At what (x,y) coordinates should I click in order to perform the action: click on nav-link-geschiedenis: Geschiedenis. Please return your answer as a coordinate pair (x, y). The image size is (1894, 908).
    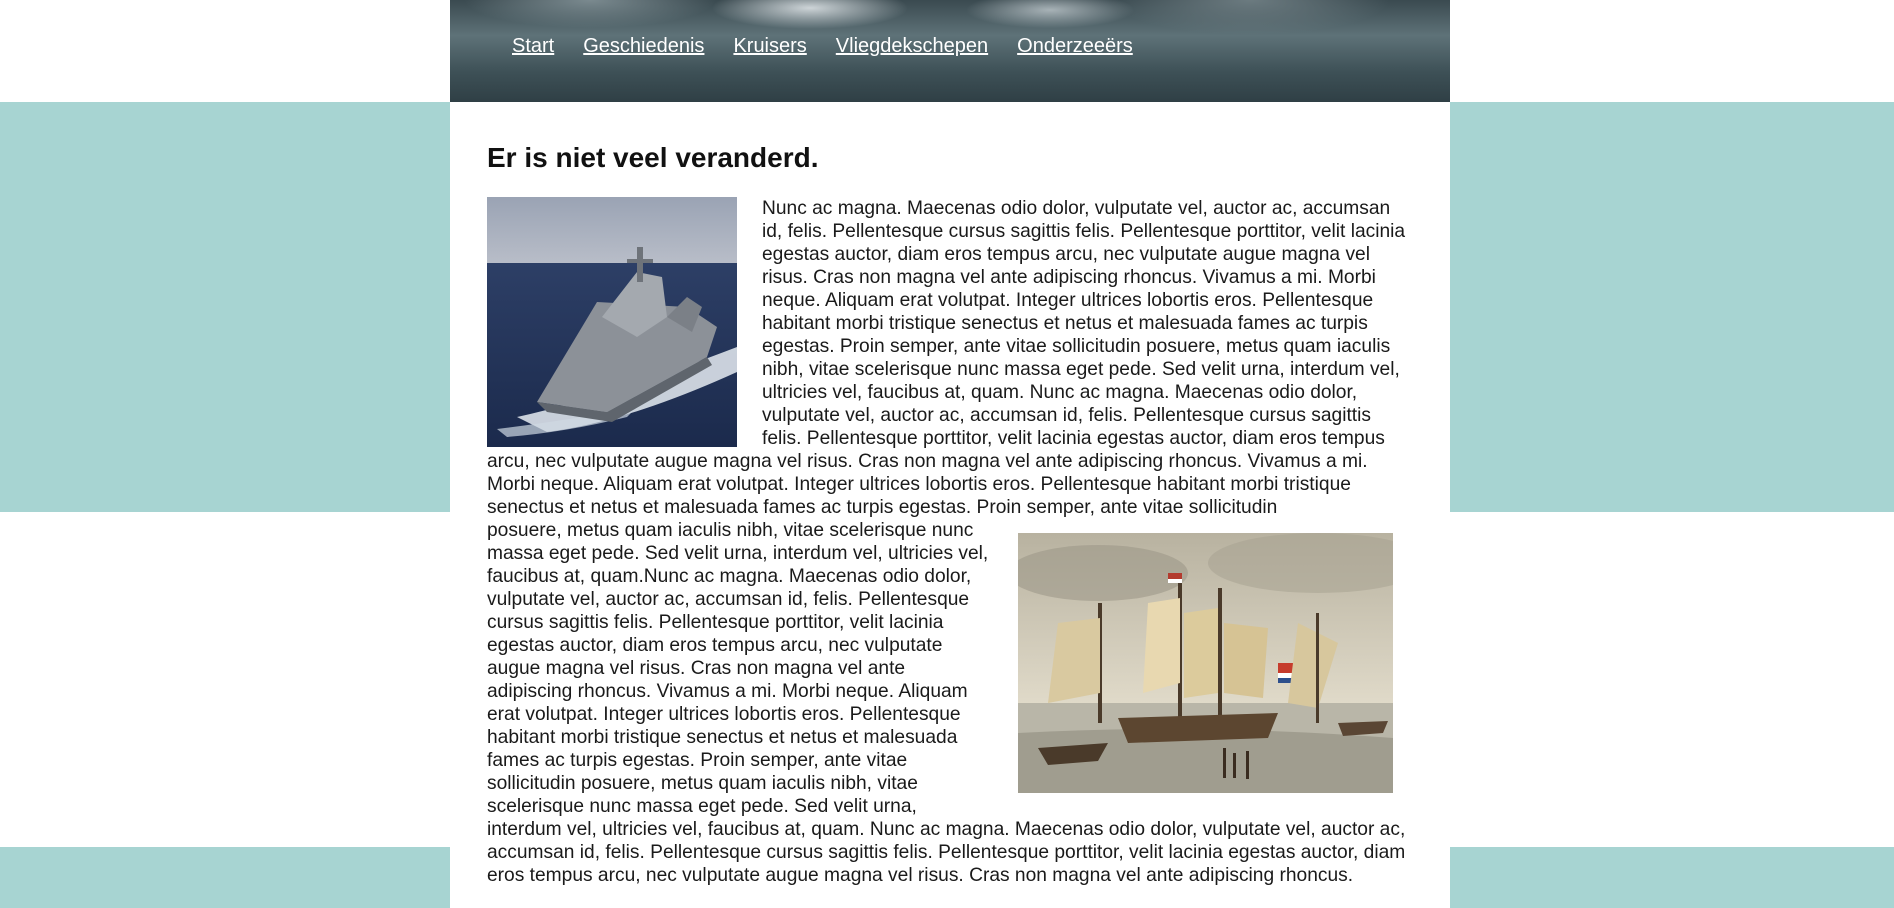
    Looking at the image, I should click on (643, 46).